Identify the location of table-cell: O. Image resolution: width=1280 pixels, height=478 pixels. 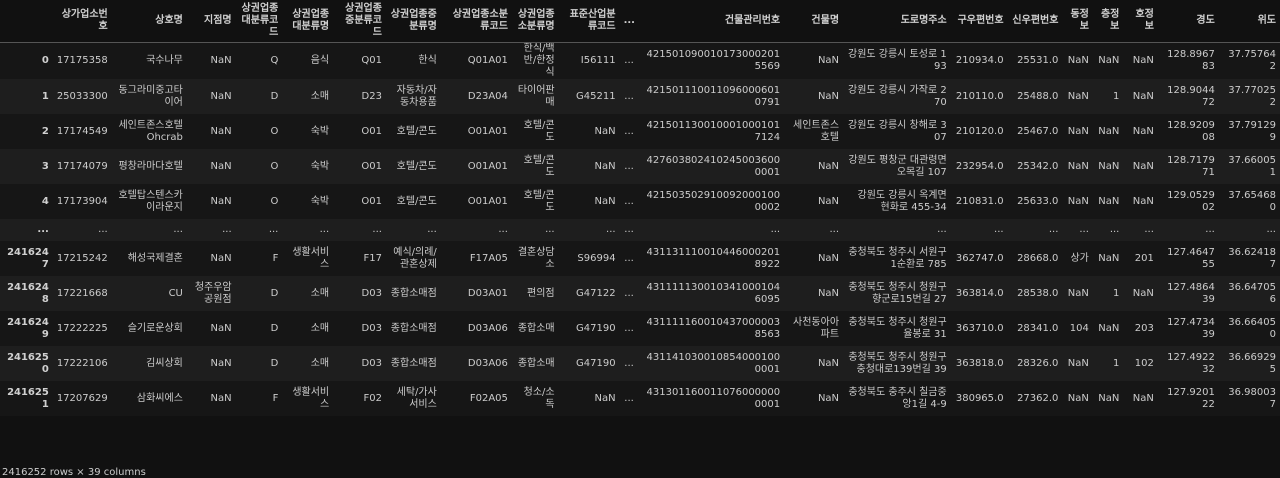
(274, 131).